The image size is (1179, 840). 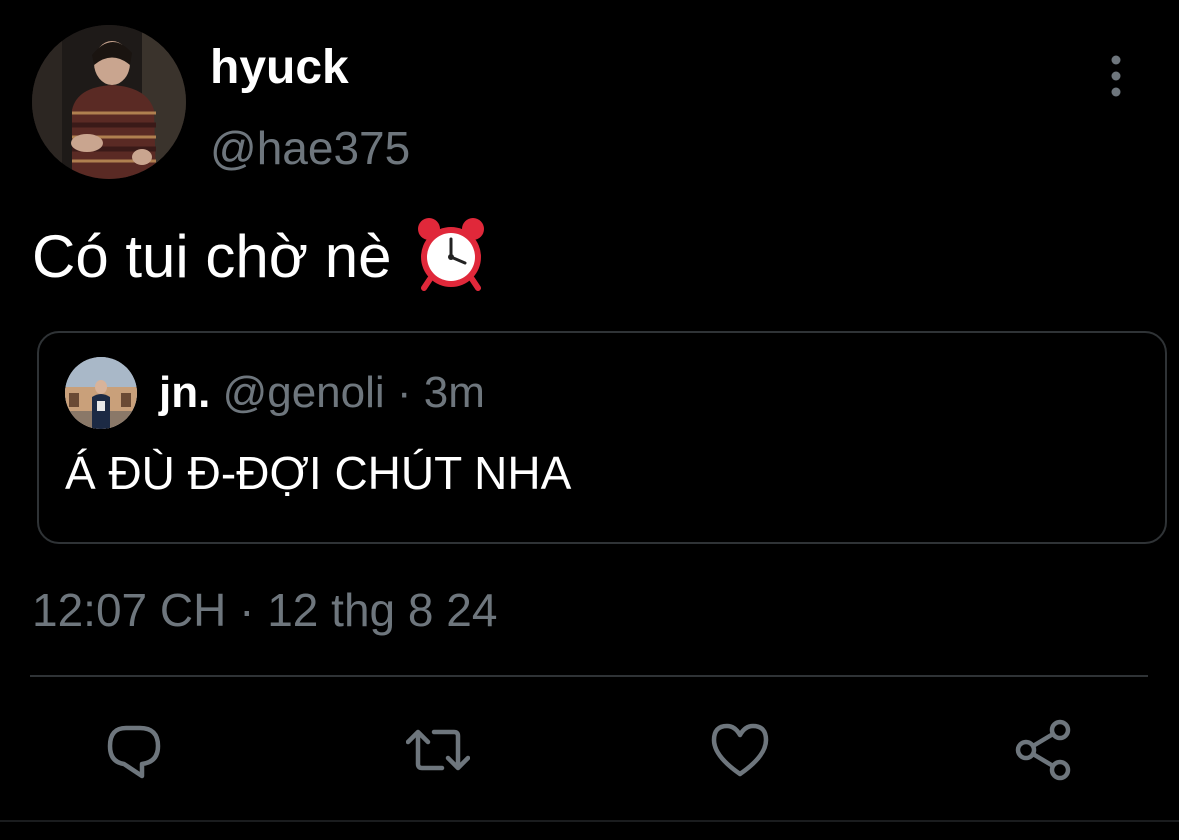 I want to click on avatar-photo, so click(x=109, y=102).